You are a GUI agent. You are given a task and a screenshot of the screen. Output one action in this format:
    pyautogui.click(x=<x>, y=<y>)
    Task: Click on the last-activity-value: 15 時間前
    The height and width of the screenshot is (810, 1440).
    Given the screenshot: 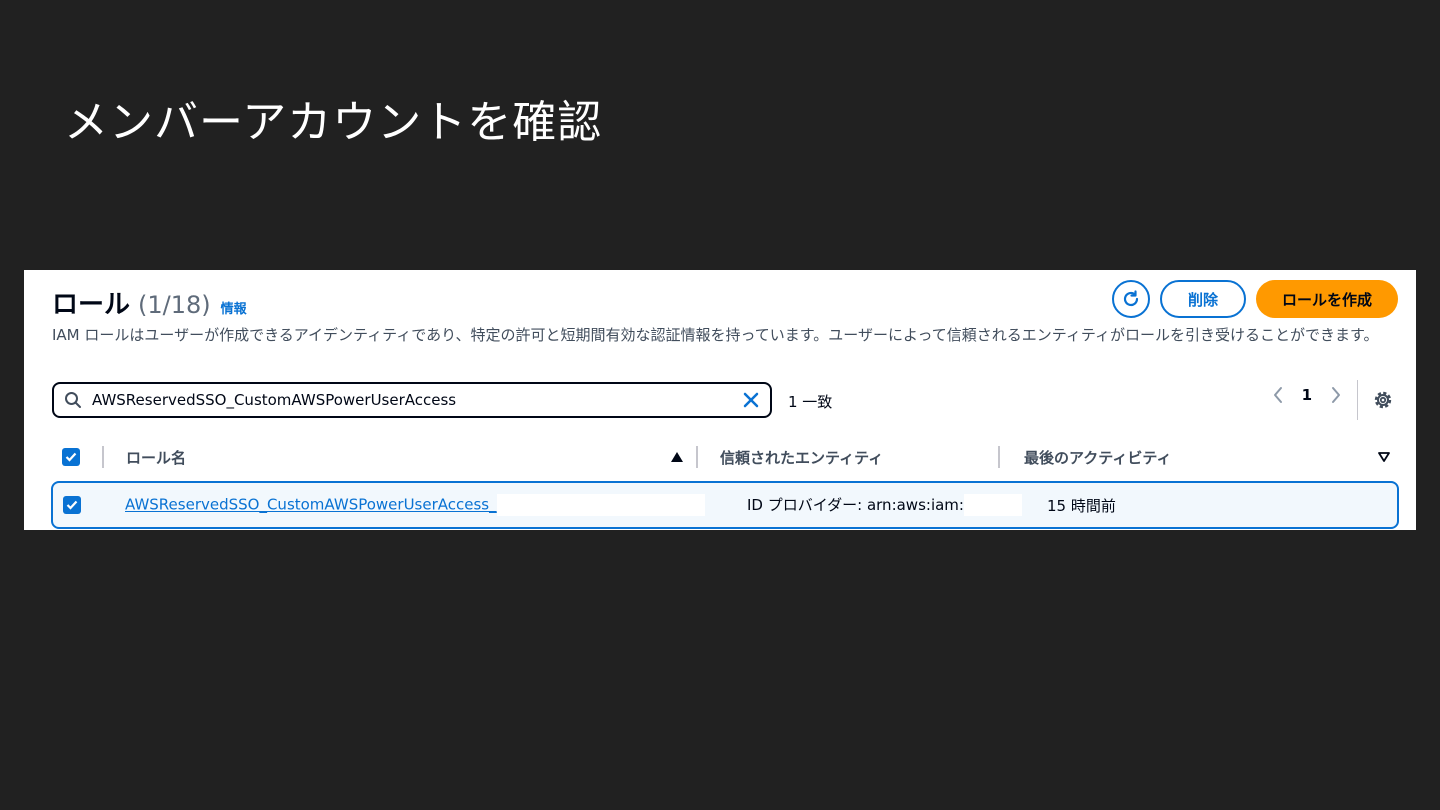 What is the action you would take?
    pyautogui.click(x=1081, y=505)
    